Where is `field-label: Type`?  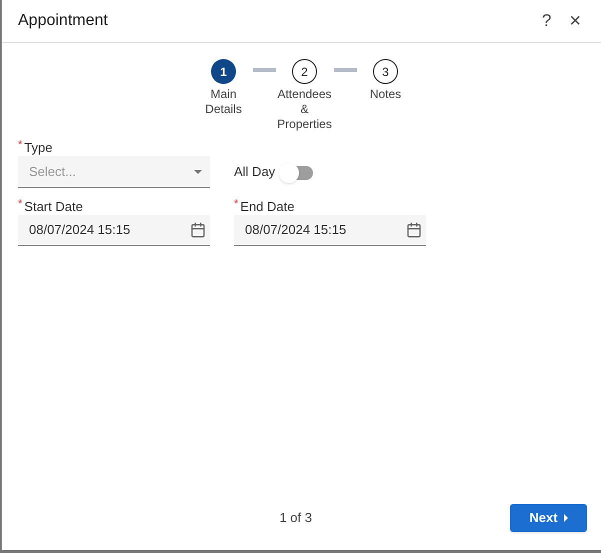 field-label: Type is located at coordinates (38, 148).